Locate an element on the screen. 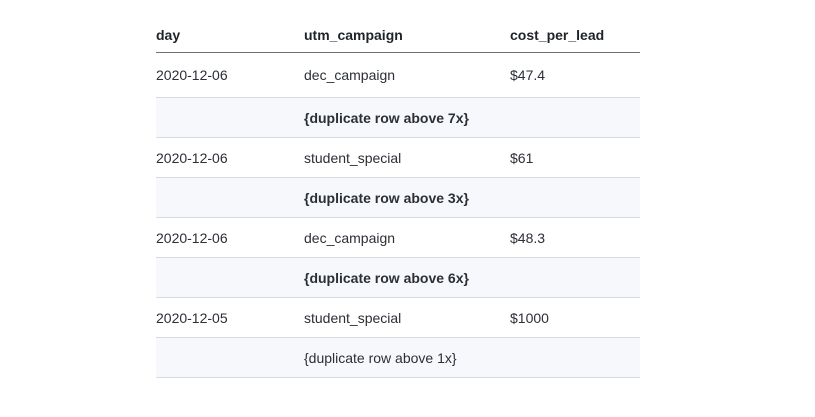  header-utm-campaign: utm_campaign is located at coordinates (407, 35).